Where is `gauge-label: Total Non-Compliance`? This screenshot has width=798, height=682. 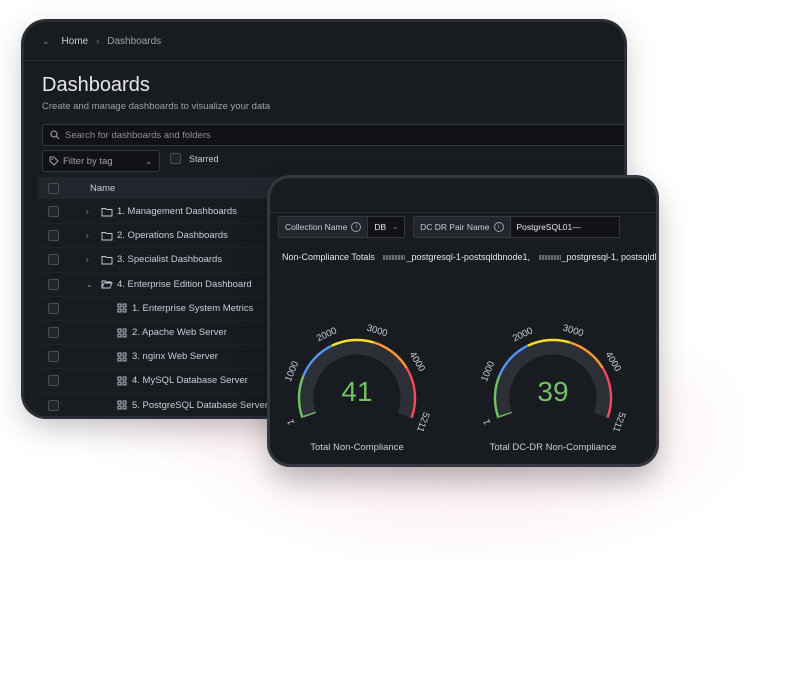 gauge-label: Total Non-Compliance is located at coordinates (357, 447).